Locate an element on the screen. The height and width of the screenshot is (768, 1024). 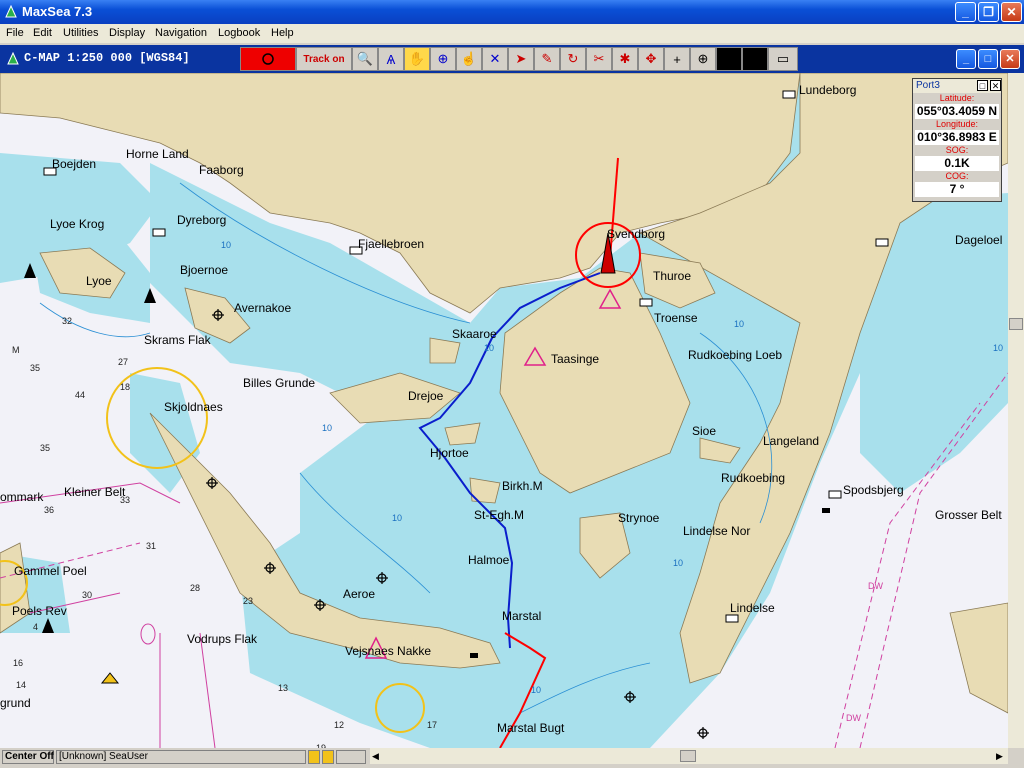
place-poels-rev: Poels Rev is located at coordinates (39, 611).